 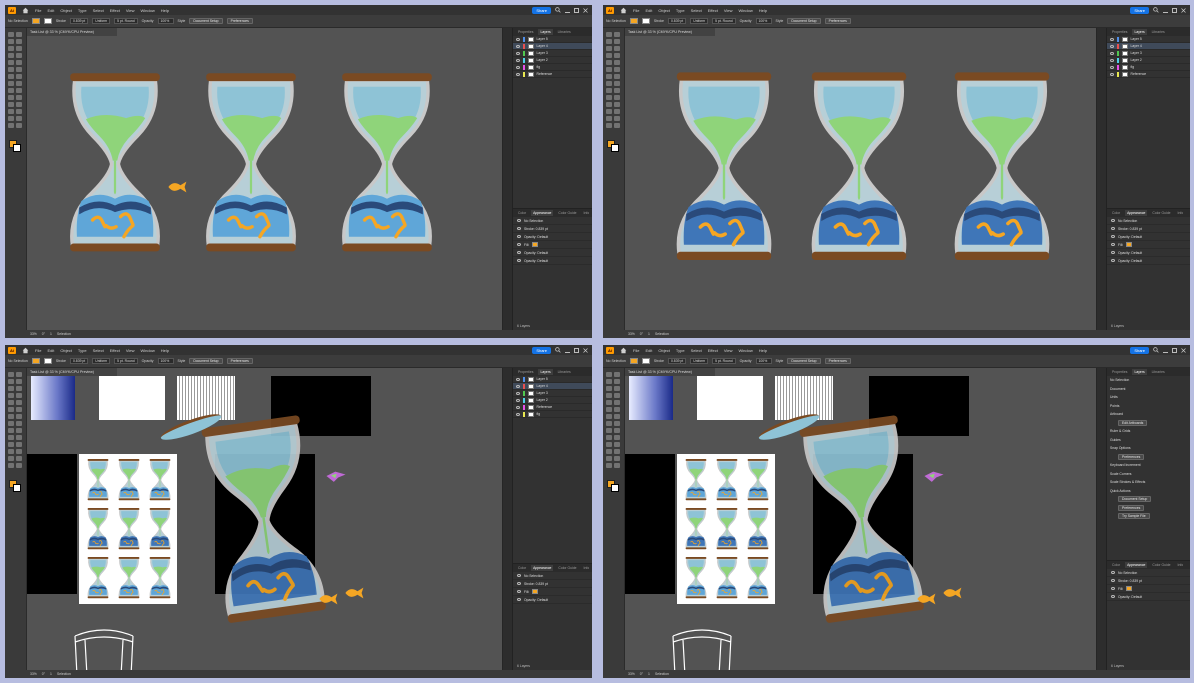 I want to click on property-item: Scale Strokes & Effects, so click(x=1148, y=482).